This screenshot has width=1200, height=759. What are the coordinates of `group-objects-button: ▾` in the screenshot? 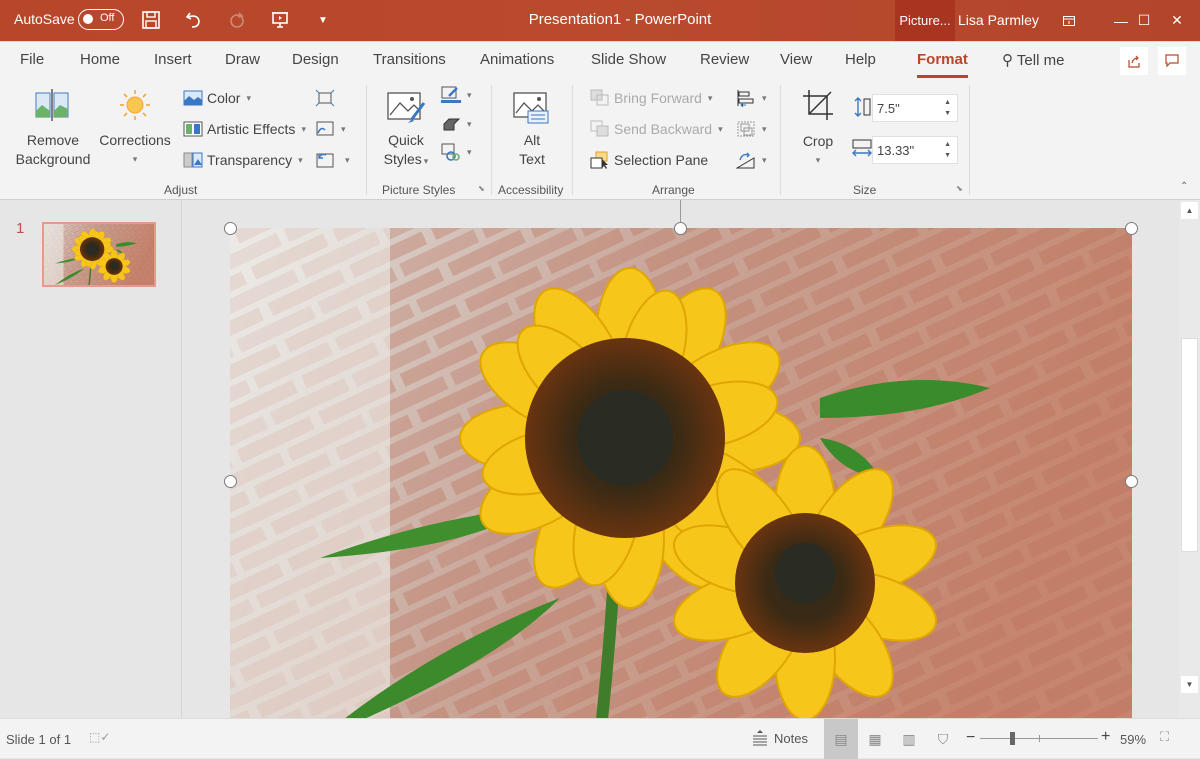 It's located at (751, 129).